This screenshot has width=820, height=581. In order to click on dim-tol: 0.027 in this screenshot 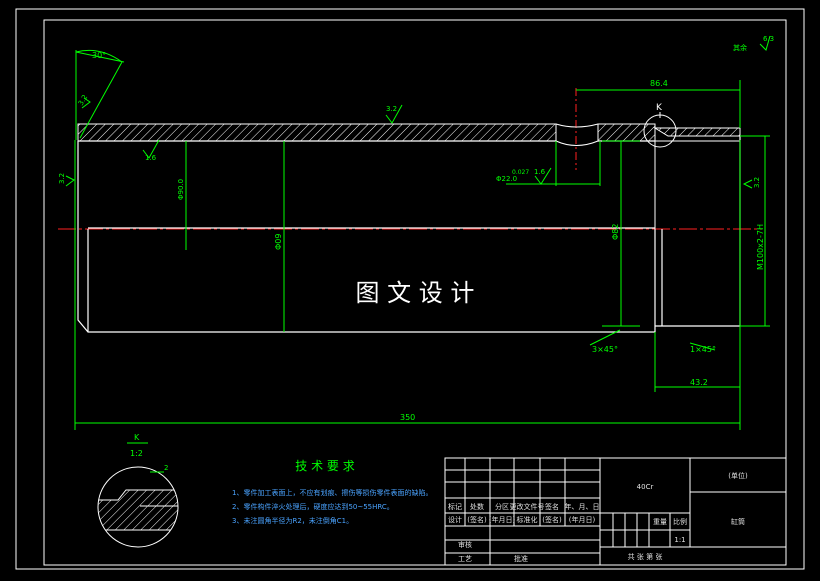, I will do `click(520, 172)`.